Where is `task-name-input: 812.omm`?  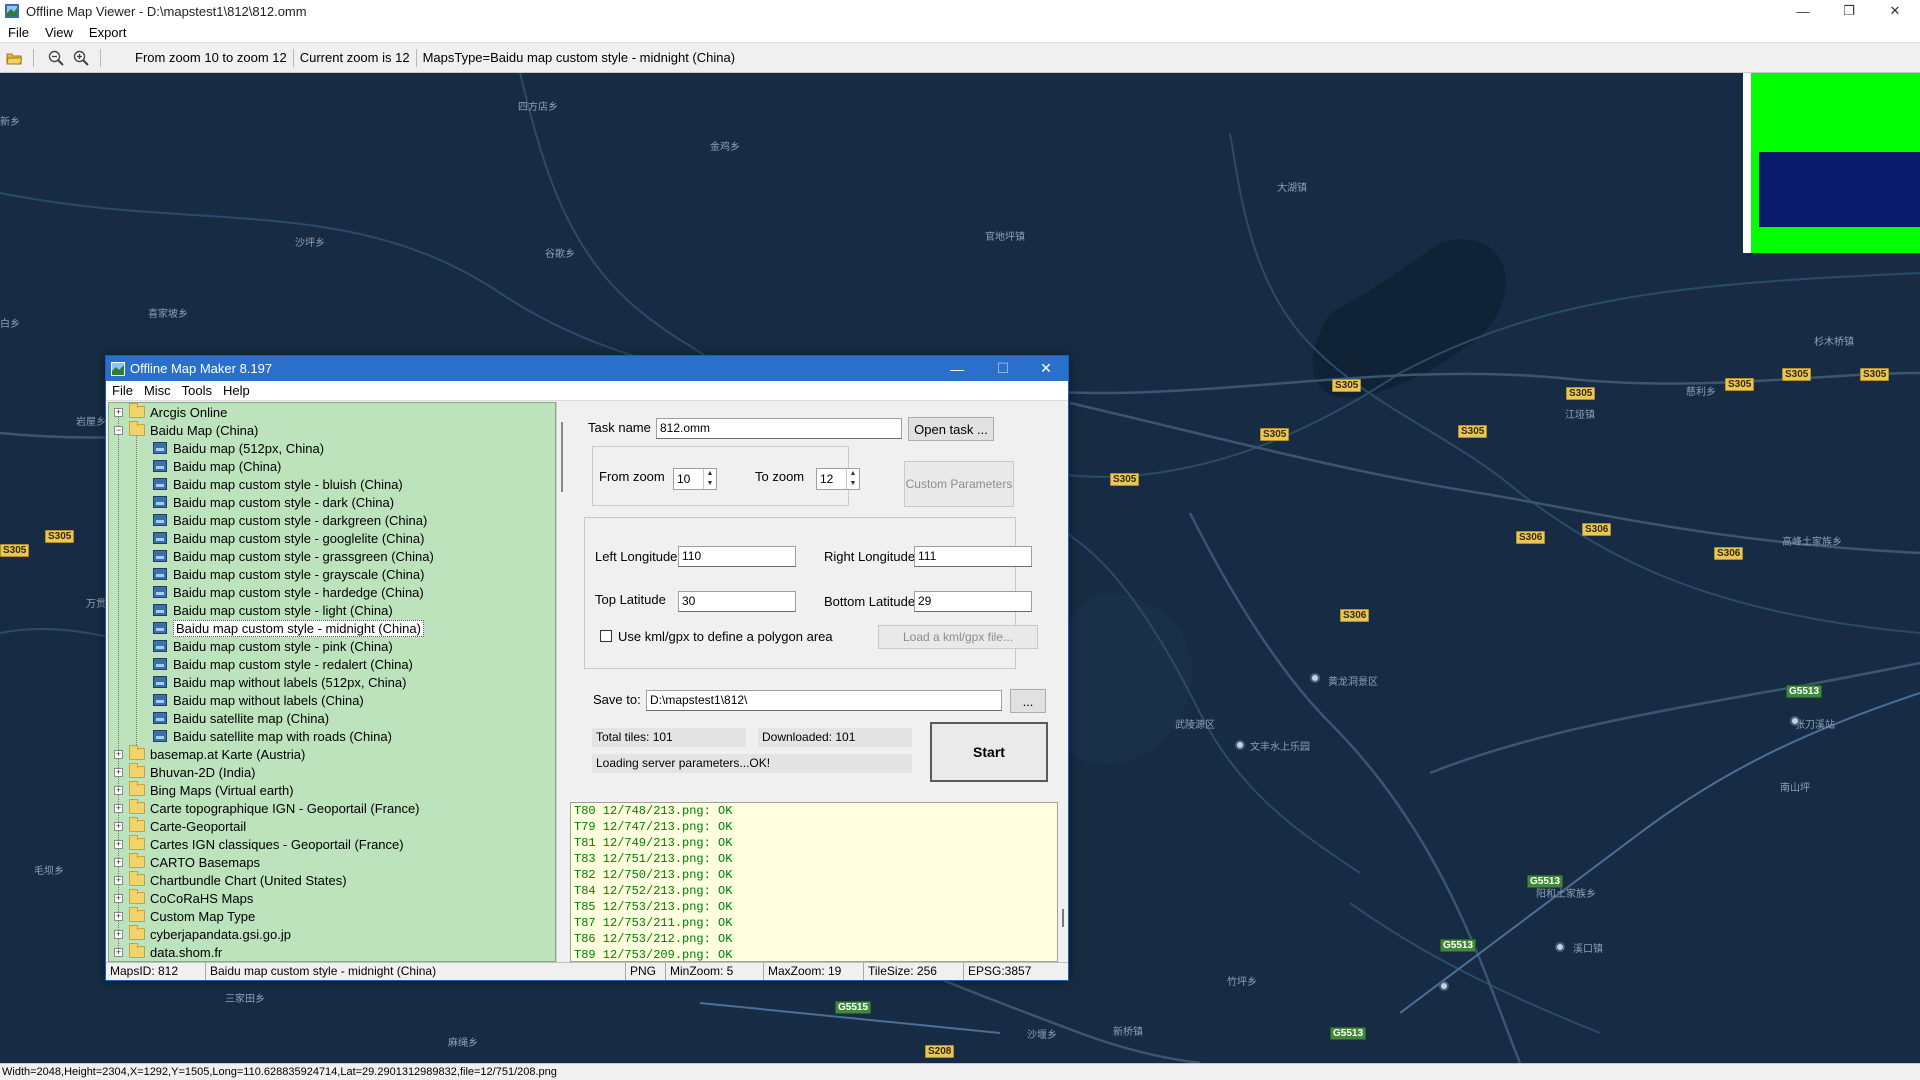
task-name-input: 812.omm is located at coordinates (779, 428).